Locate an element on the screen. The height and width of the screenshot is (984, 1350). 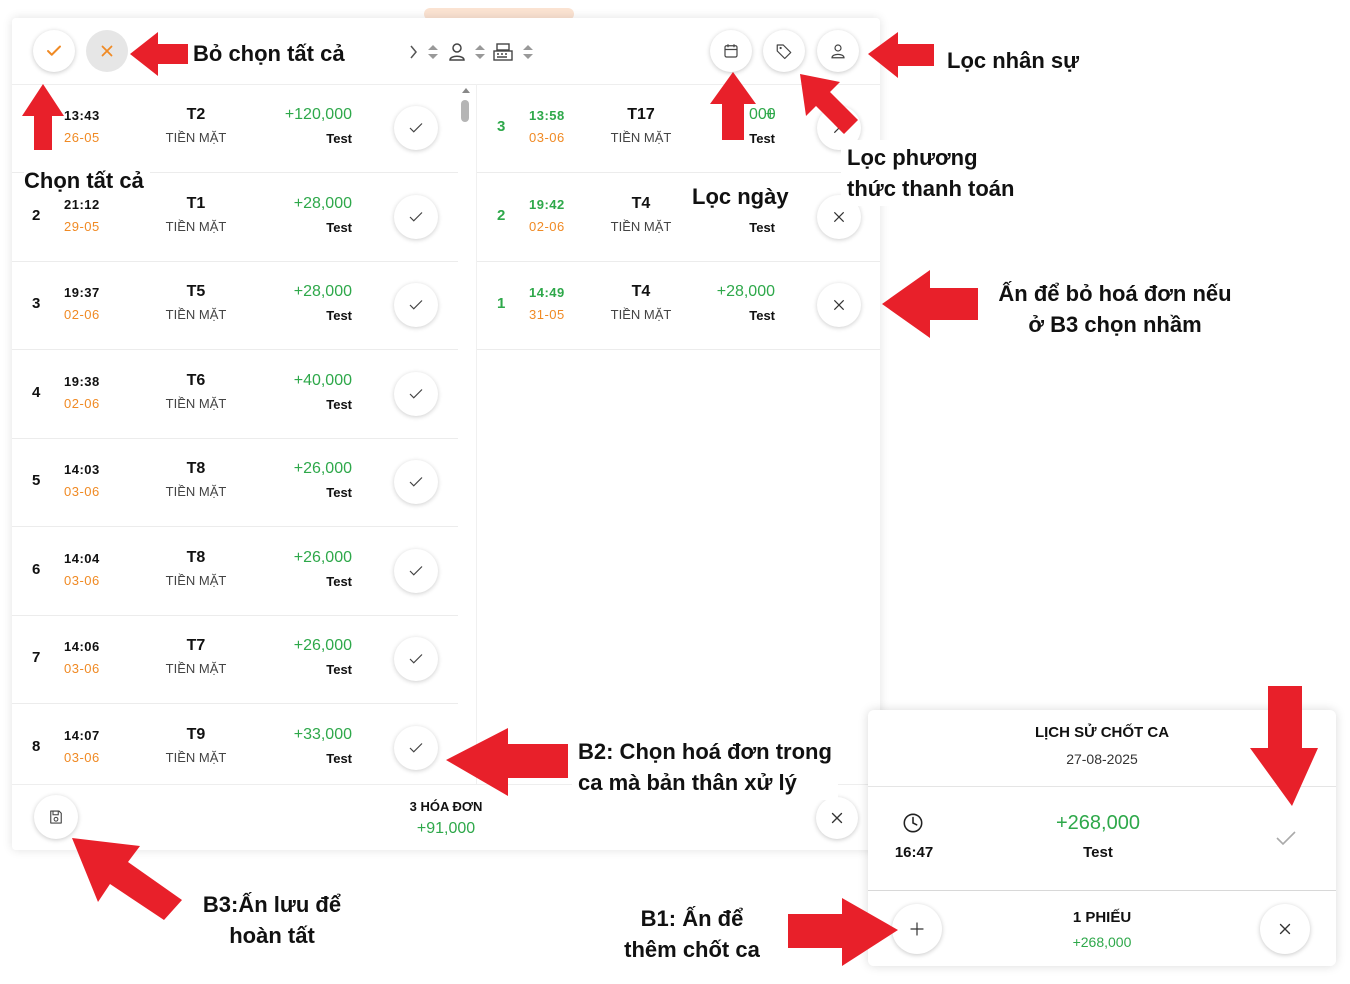
arrow-remove-invoice is located at coordinates (930, 304).